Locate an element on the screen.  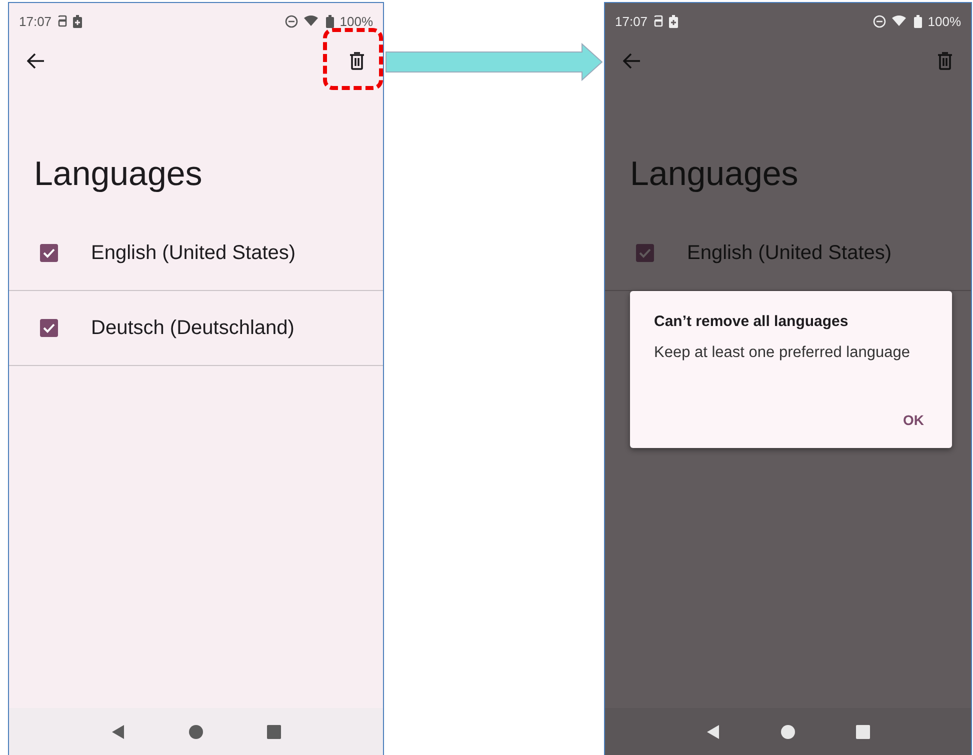
recents-square-icon is located at coordinates (863, 732).